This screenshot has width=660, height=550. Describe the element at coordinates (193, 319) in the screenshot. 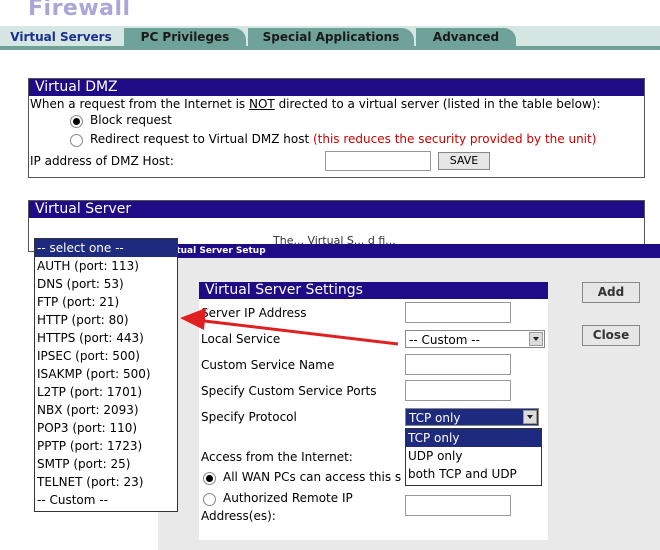

I see `arrow-head` at that location.